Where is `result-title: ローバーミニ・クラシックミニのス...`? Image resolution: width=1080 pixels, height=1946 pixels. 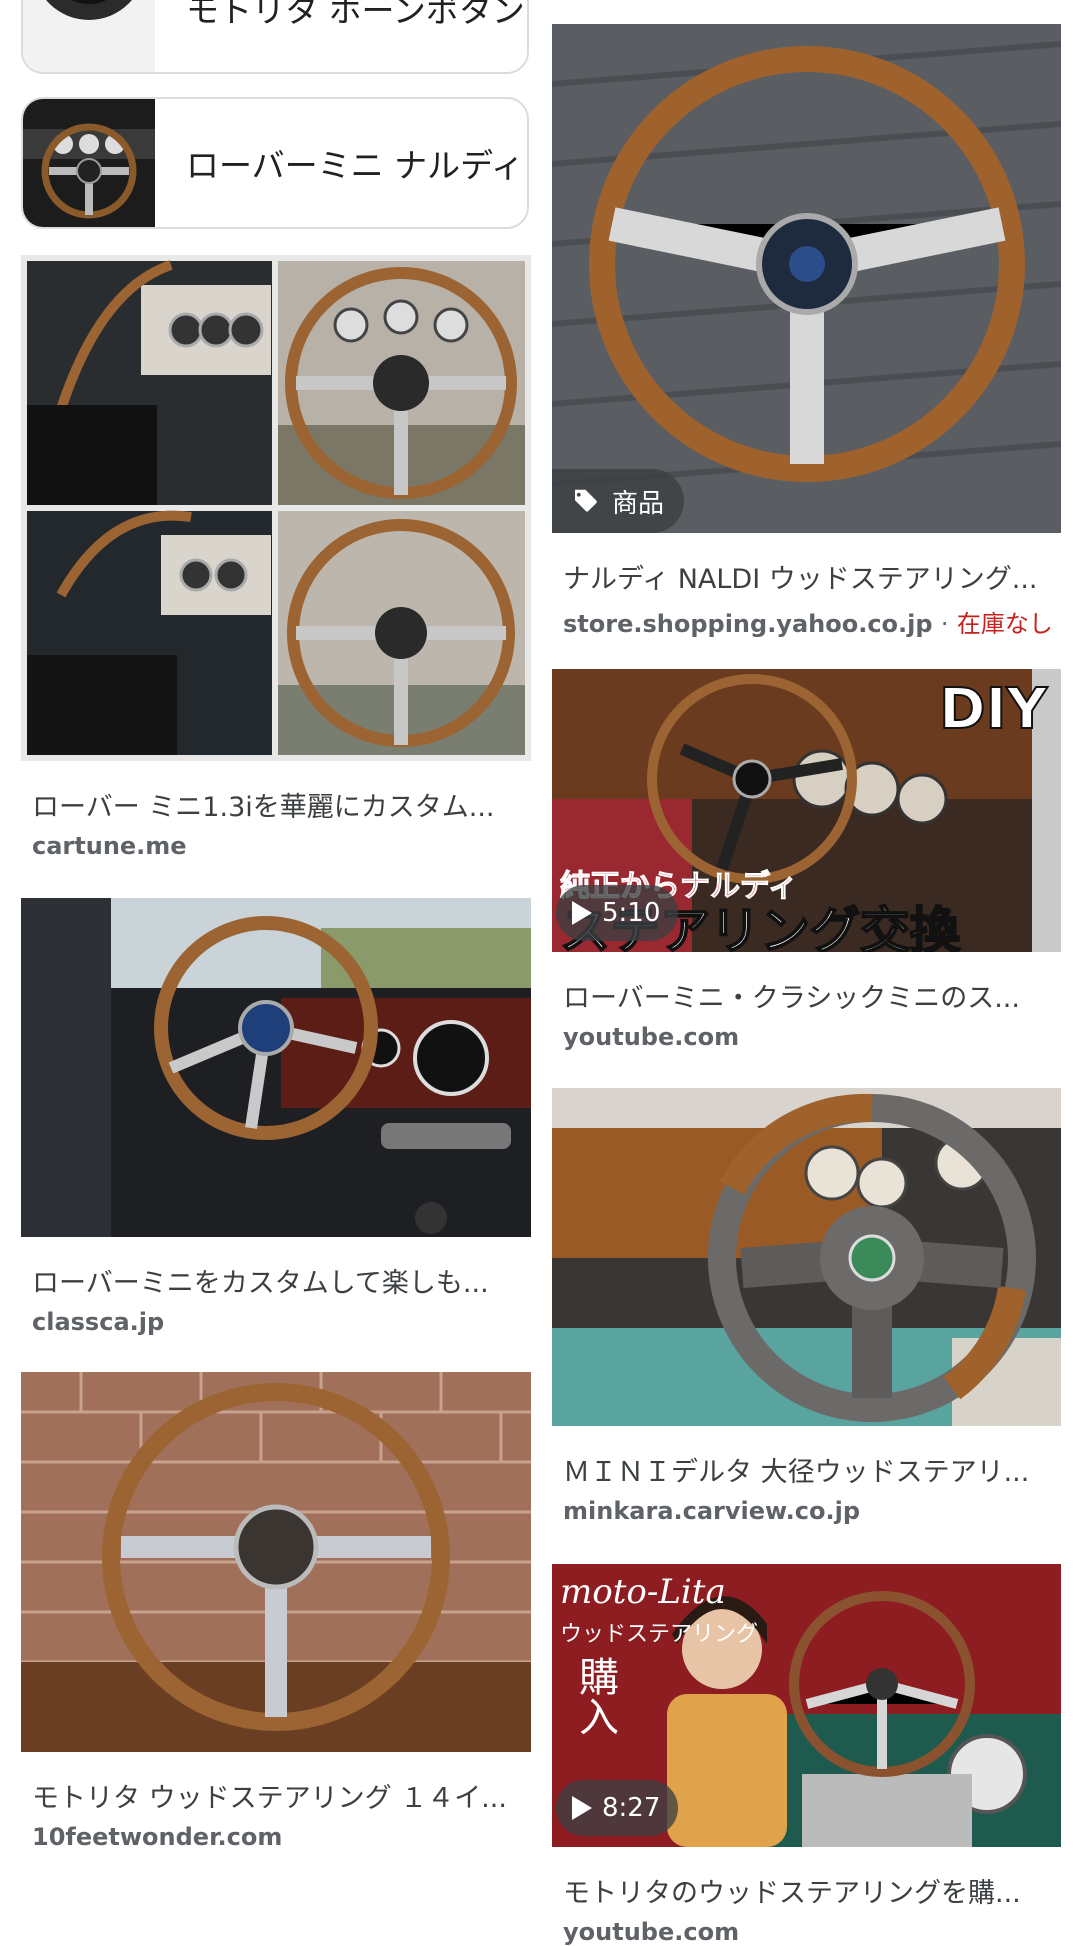
result-title: ローバーミニ・クラシックミニのス... is located at coordinates (807, 995).